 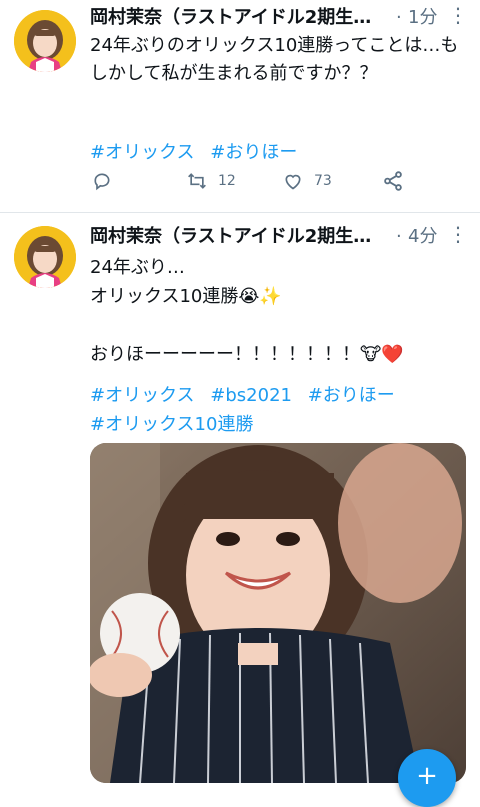 What do you see at coordinates (278, 325) in the screenshot?
I see `text-line` at bounding box center [278, 325].